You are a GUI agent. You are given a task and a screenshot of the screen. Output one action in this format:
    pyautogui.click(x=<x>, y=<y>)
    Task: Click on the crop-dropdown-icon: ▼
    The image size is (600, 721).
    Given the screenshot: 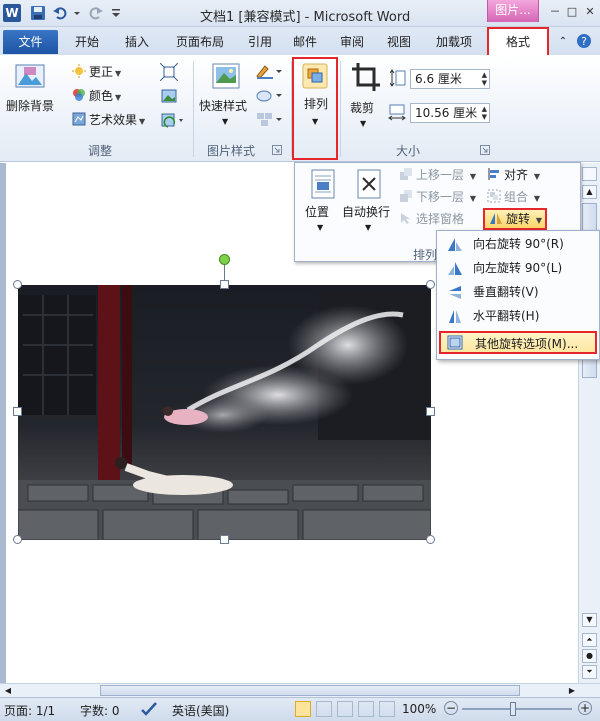 What is the action you would take?
    pyautogui.click(x=363, y=123)
    